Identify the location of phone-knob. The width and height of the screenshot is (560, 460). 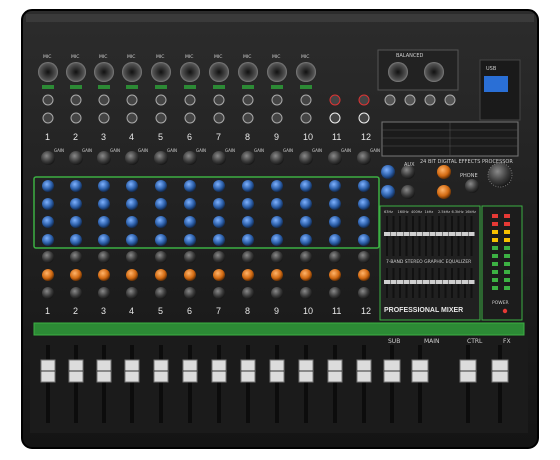
(472, 186).